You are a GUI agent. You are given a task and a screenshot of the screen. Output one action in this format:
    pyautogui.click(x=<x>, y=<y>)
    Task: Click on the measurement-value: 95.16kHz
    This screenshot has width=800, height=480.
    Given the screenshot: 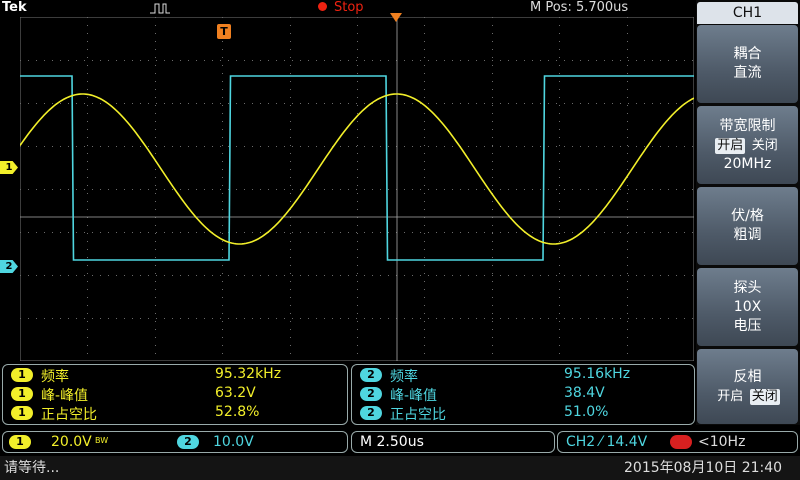 What is the action you would take?
    pyautogui.click(x=597, y=374)
    